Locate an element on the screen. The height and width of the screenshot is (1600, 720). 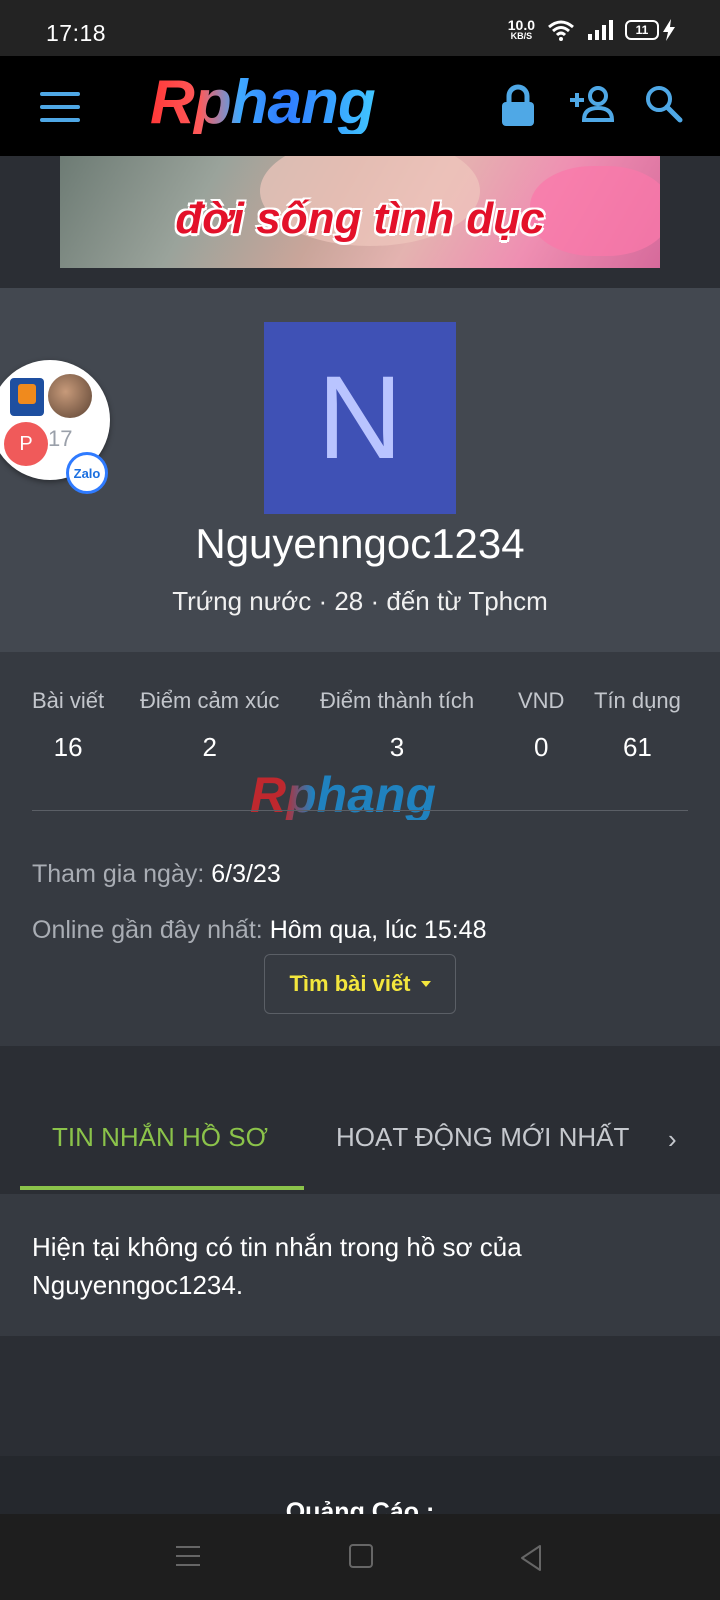
add-user-icon is located at coordinates (592, 104).